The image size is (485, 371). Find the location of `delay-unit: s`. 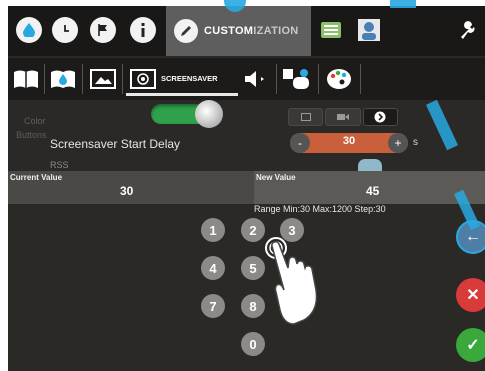

delay-unit: s is located at coordinates (415, 142).